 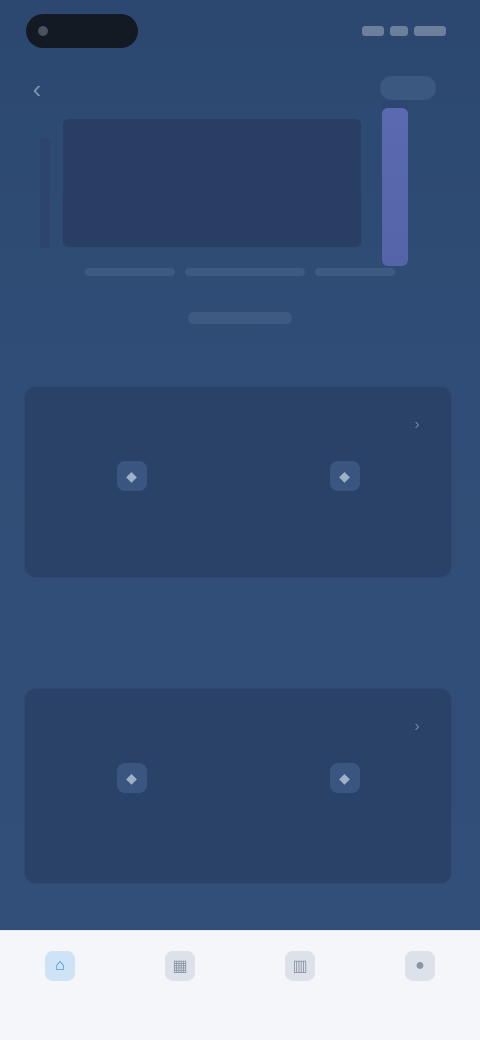 I want to click on nav-item-user: ●, so click(x=420, y=995).